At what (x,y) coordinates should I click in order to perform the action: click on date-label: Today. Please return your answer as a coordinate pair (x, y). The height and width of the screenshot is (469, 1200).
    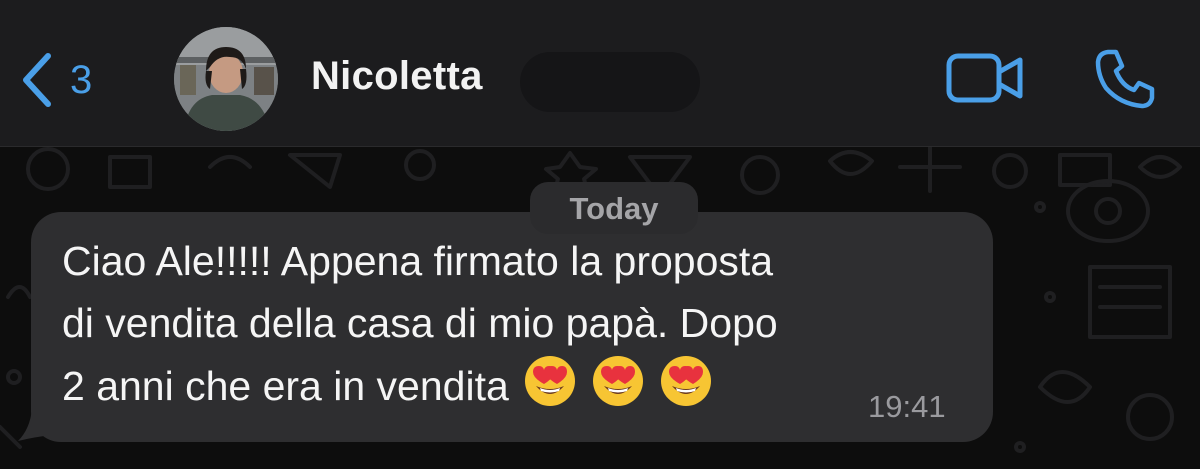
    Looking at the image, I should click on (614, 208).